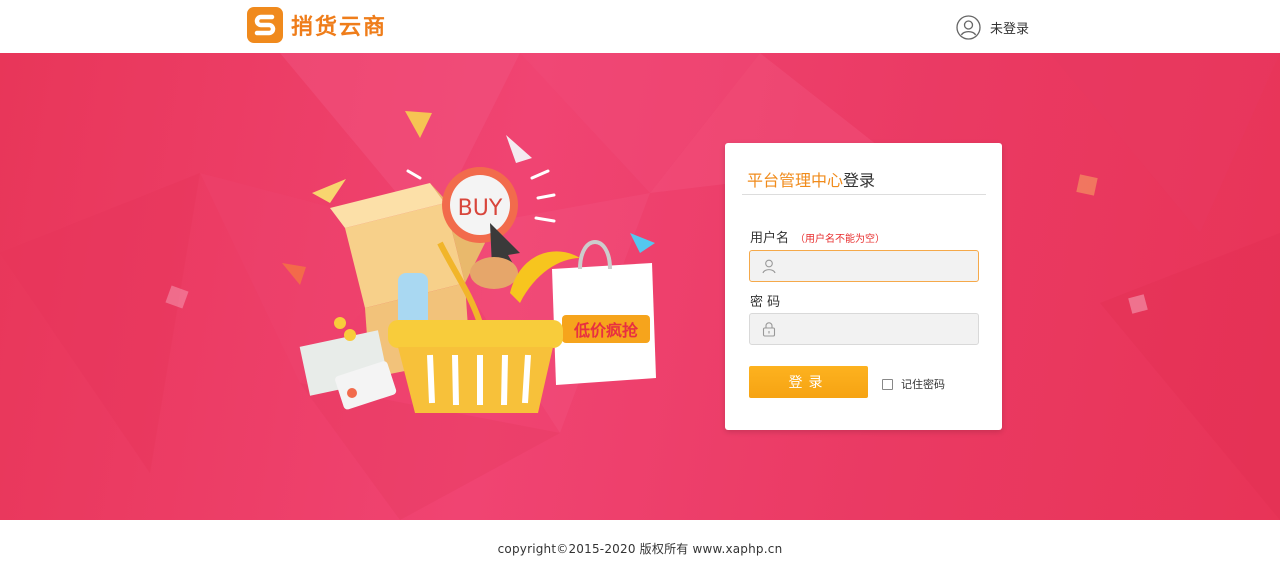 This screenshot has height=587, width=1280. I want to click on username-label-row: 用户名 （用户名不能为空）, so click(817, 236).